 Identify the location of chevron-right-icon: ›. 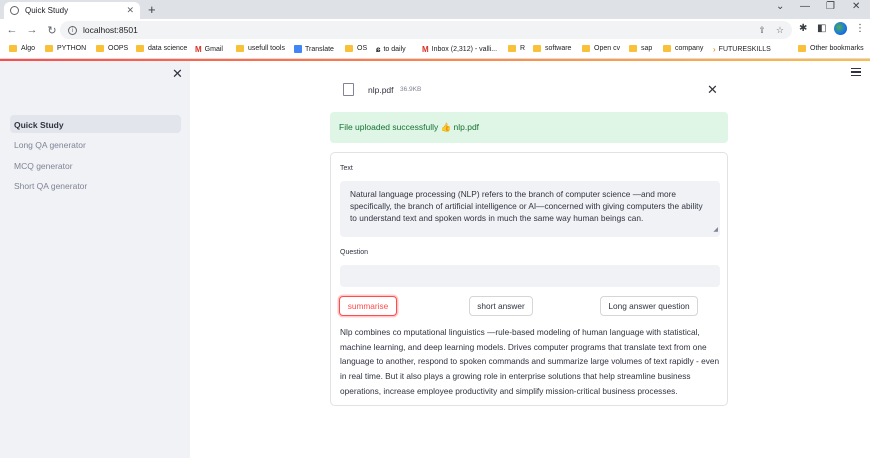
(714, 49).